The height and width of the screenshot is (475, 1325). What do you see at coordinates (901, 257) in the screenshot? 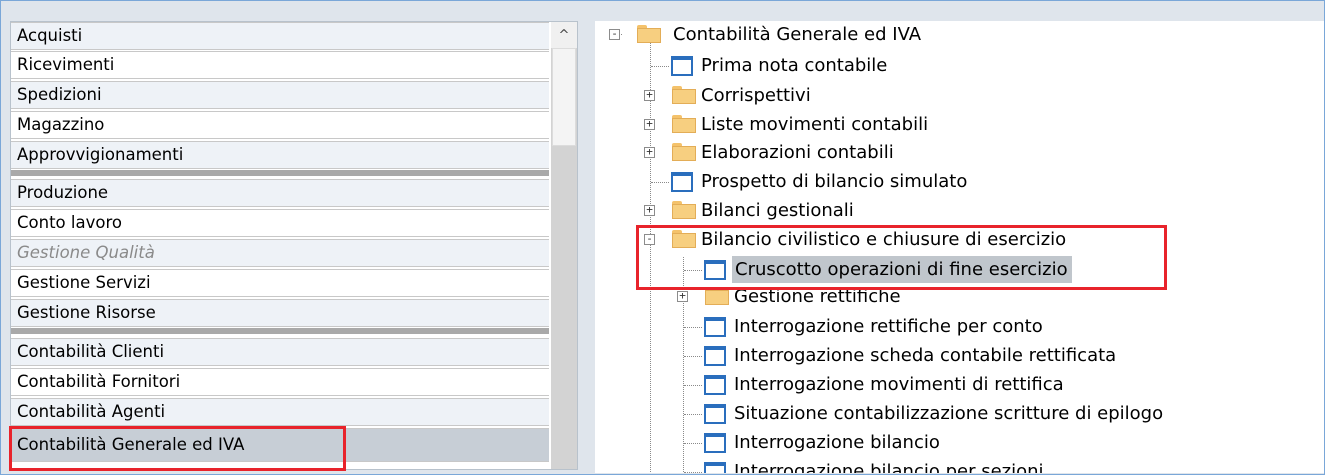
I see `highlight-box-tree` at bounding box center [901, 257].